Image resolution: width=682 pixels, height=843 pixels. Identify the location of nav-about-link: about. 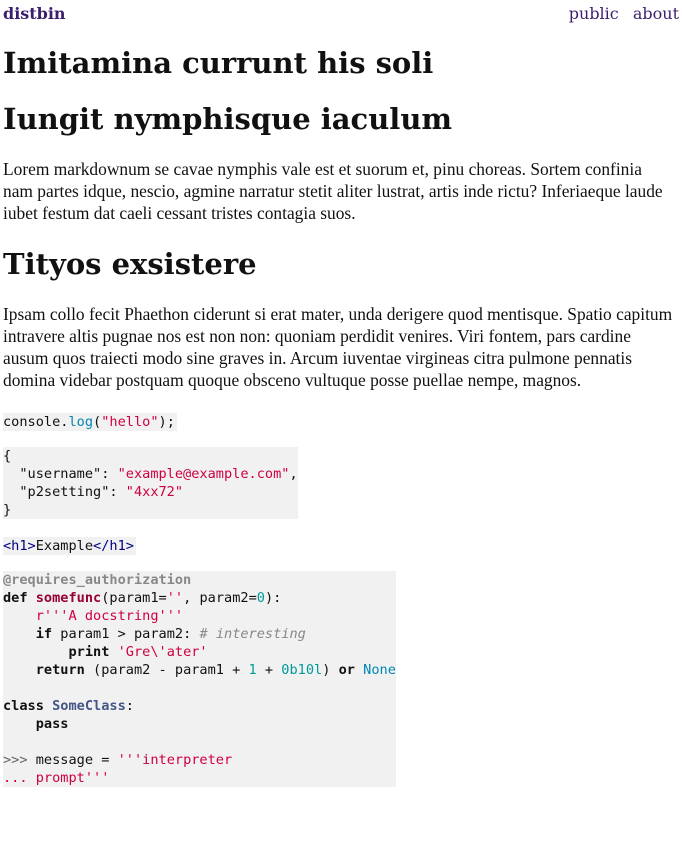
(656, 13).